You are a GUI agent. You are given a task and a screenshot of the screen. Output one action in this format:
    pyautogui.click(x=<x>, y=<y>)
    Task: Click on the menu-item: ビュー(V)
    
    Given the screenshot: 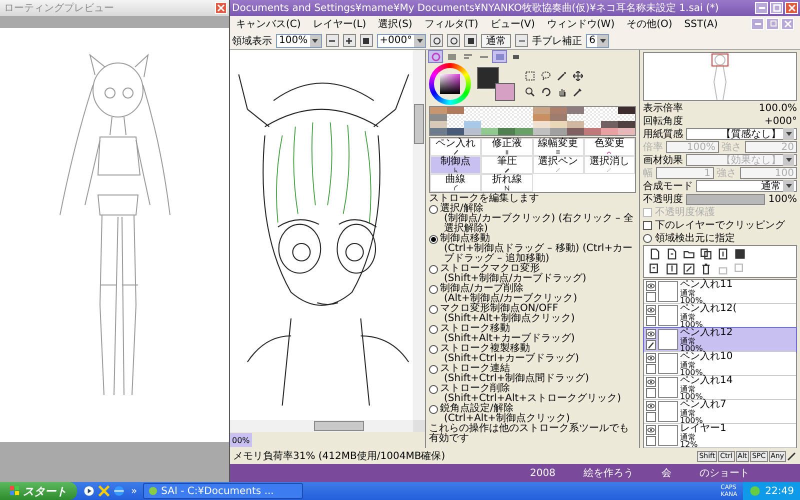 What is the action you would take?
    pyautogui.click(x=512, y=24)
    